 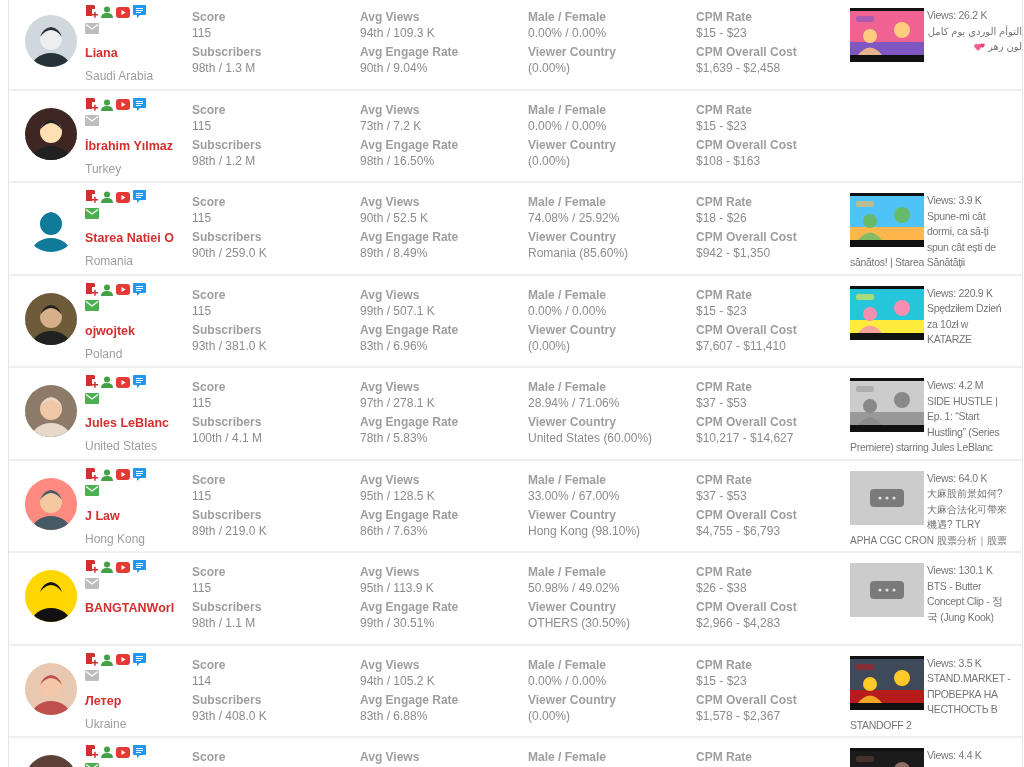 What do you see at coordinates (936, 725) in the screenshot?
I see `video-title-line: STANDOFF 2` at bounding box center [936, 725].